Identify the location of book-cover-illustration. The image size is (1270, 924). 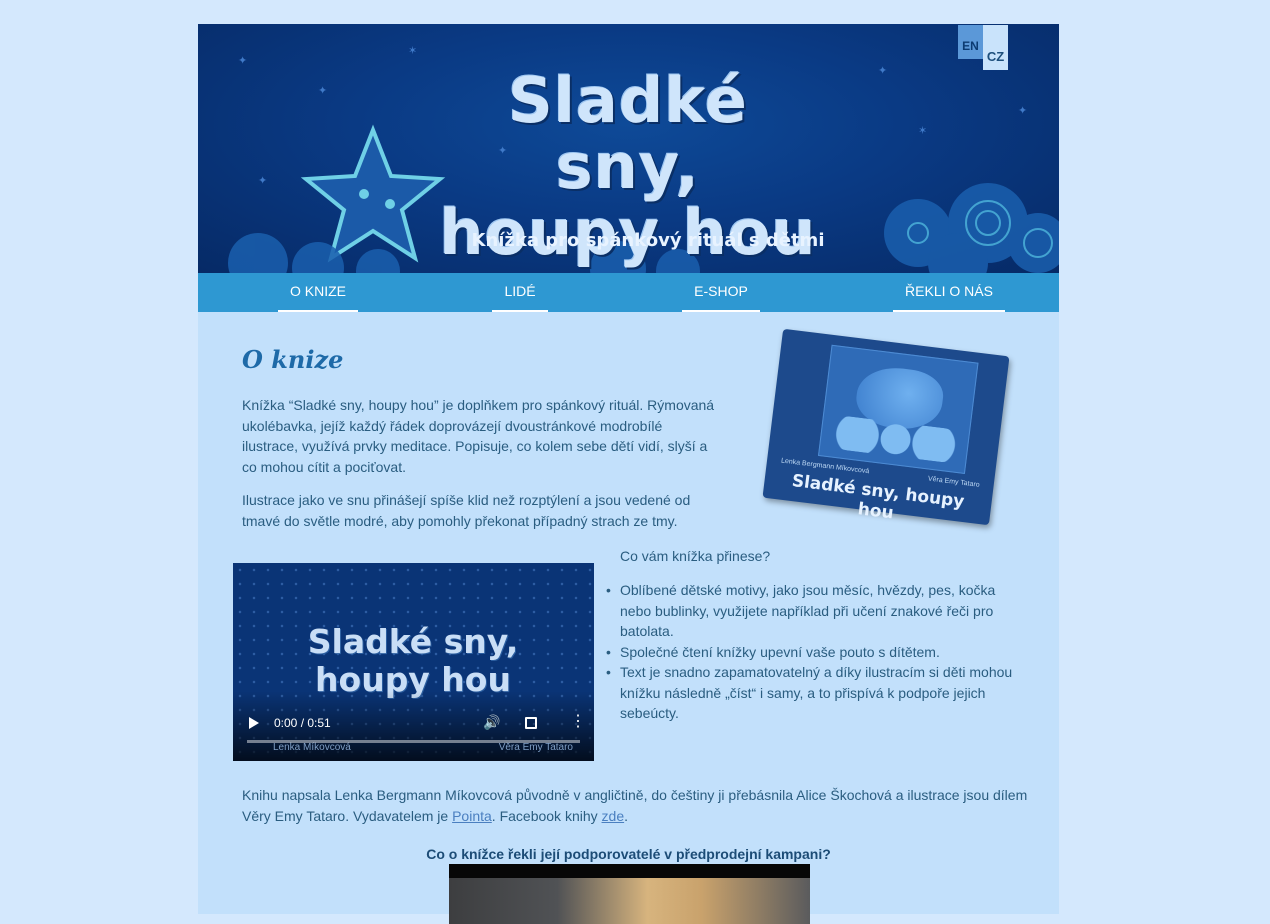
(898, 409).